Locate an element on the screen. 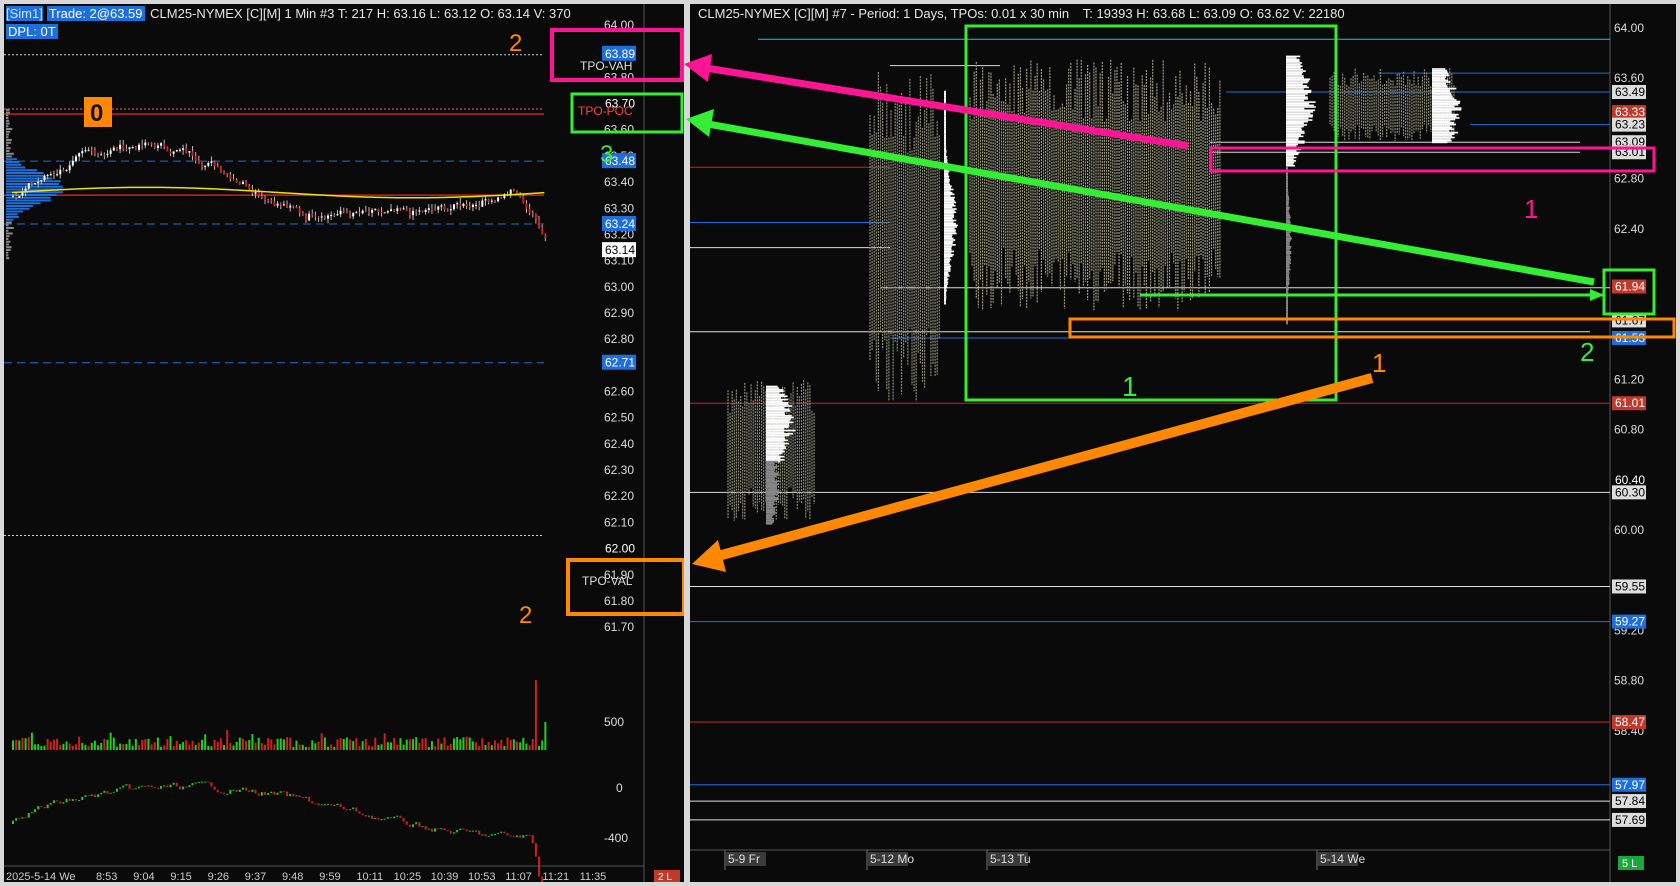 Image resolution: width=1680 pixels, height=886 pixels. left-corner-badge: 2 L is located at coordinates (665, 877).